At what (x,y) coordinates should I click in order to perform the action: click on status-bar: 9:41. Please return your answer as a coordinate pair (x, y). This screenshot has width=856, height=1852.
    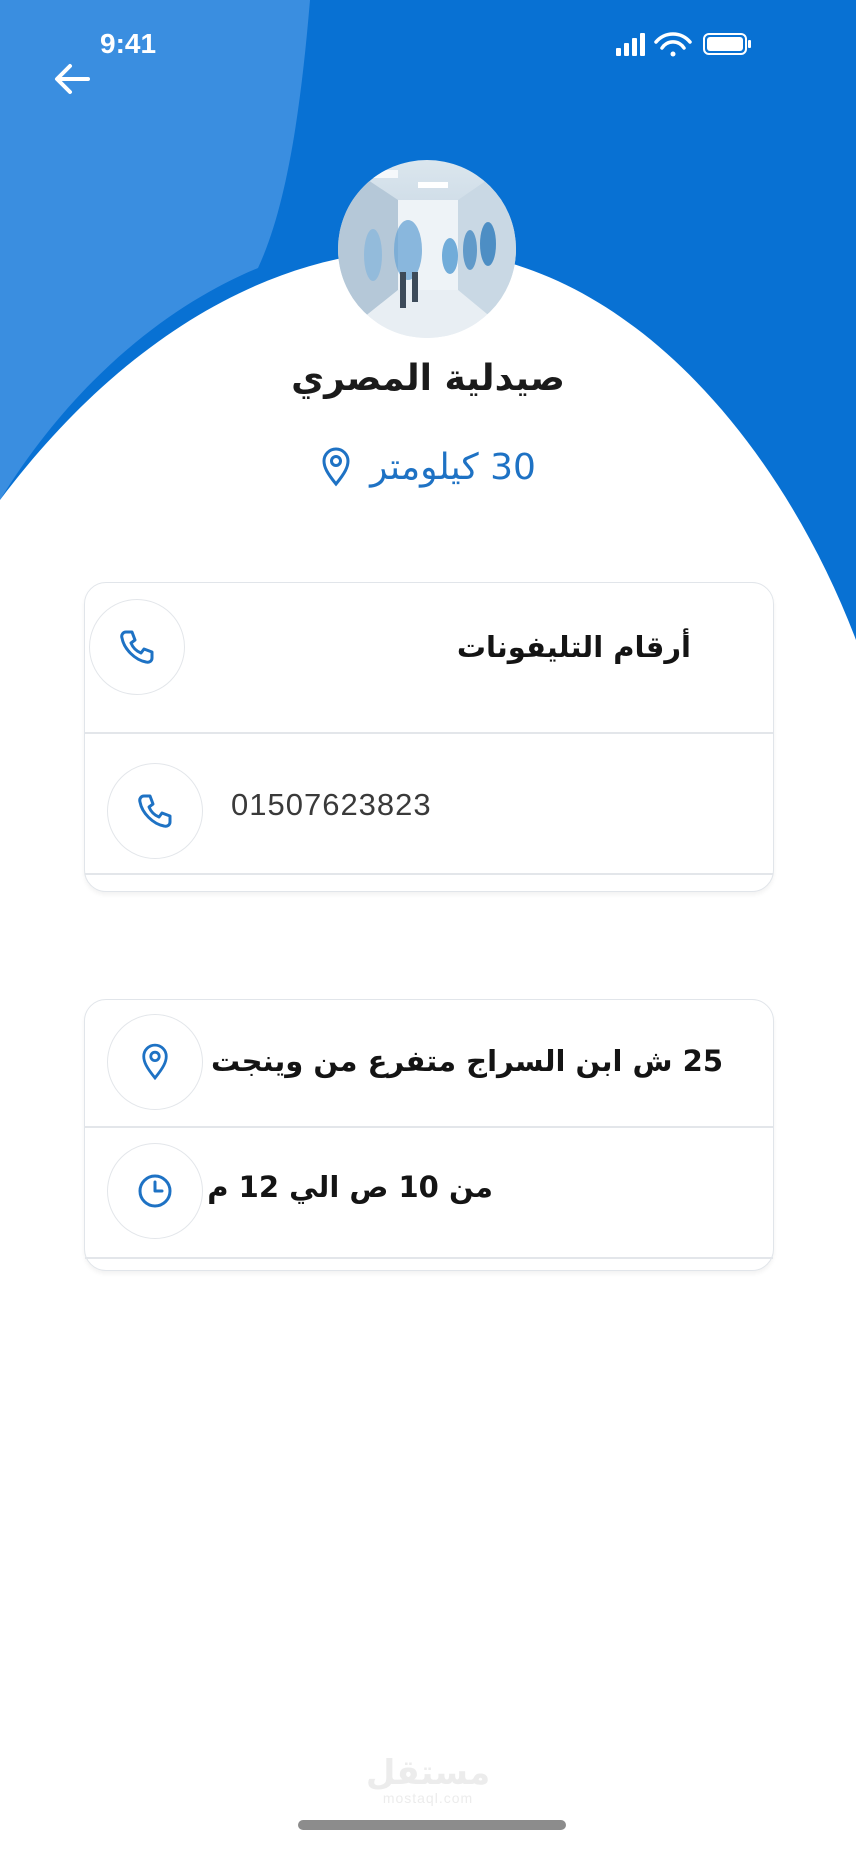
    Looking at the image, I should click on (428, 45).